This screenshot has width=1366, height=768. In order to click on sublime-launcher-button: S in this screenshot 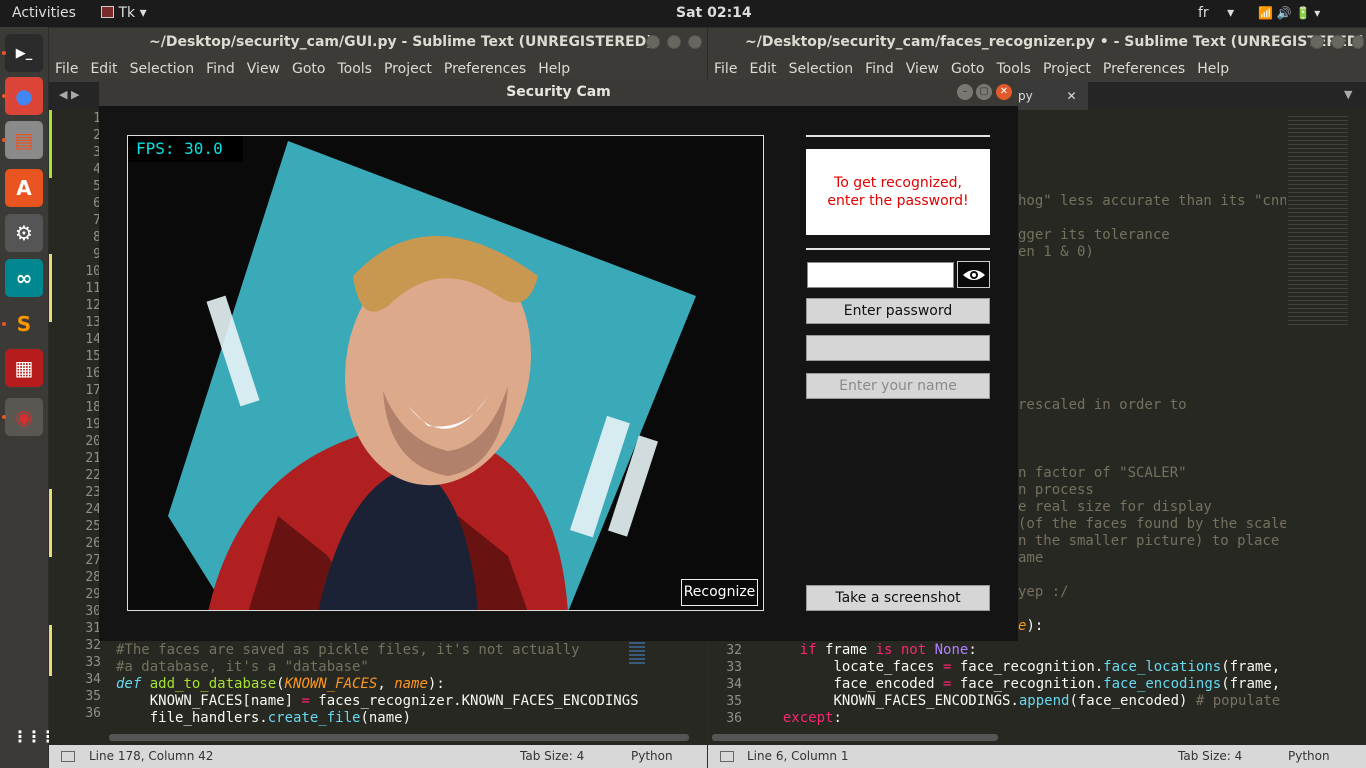, I will do `click(24, 324)`.